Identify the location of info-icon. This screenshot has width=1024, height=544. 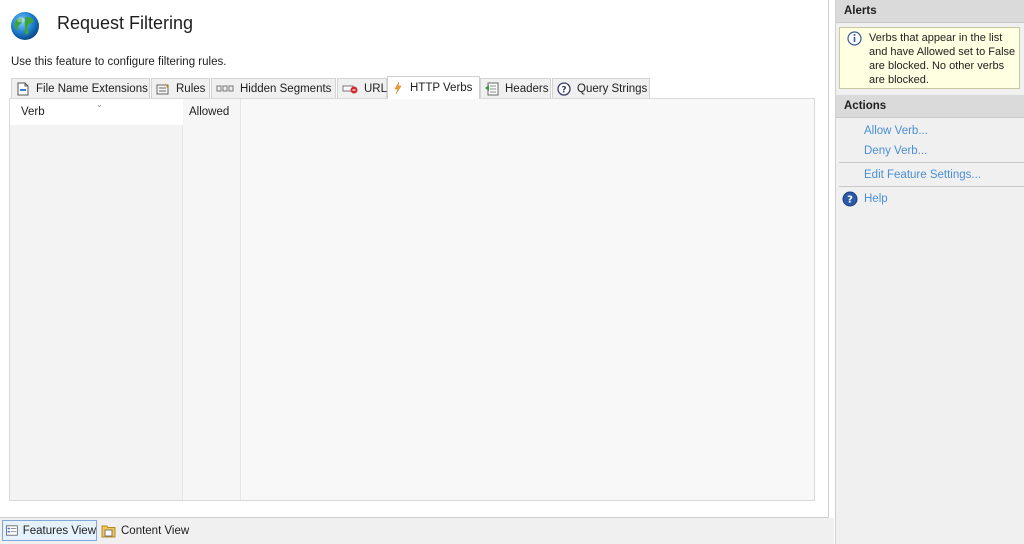
(854, 40).